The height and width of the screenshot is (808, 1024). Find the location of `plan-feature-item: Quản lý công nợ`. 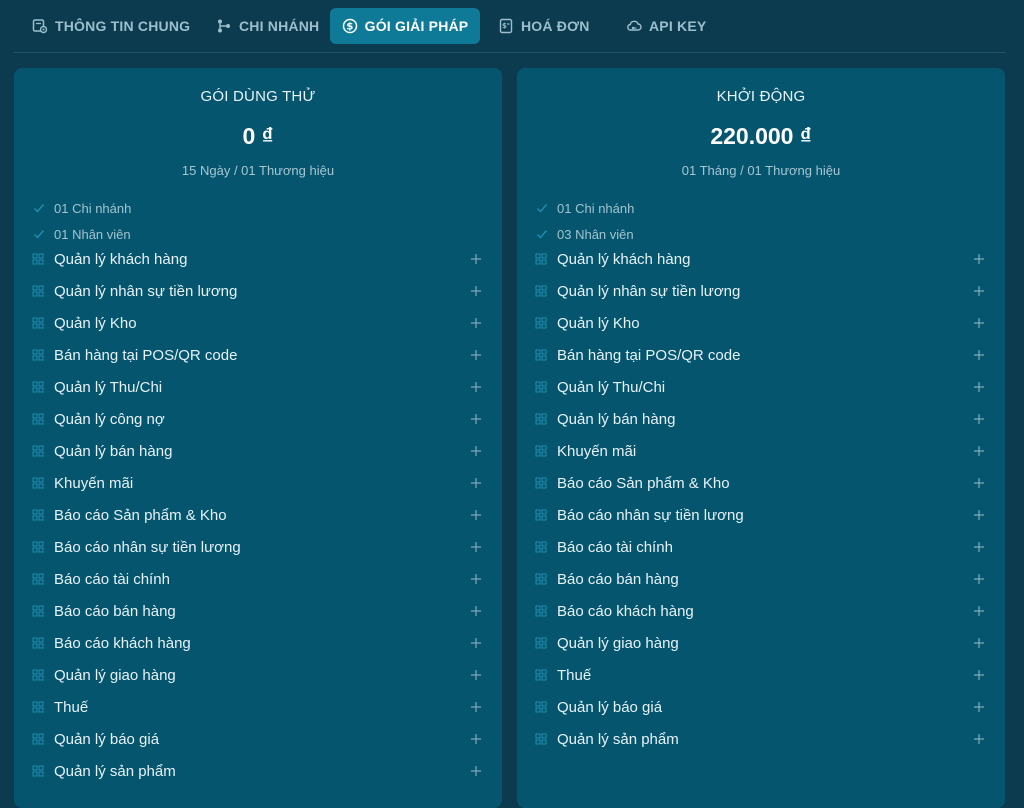

plan-feature-item: Quản lý công nợ is located at coordinates (257, 419).